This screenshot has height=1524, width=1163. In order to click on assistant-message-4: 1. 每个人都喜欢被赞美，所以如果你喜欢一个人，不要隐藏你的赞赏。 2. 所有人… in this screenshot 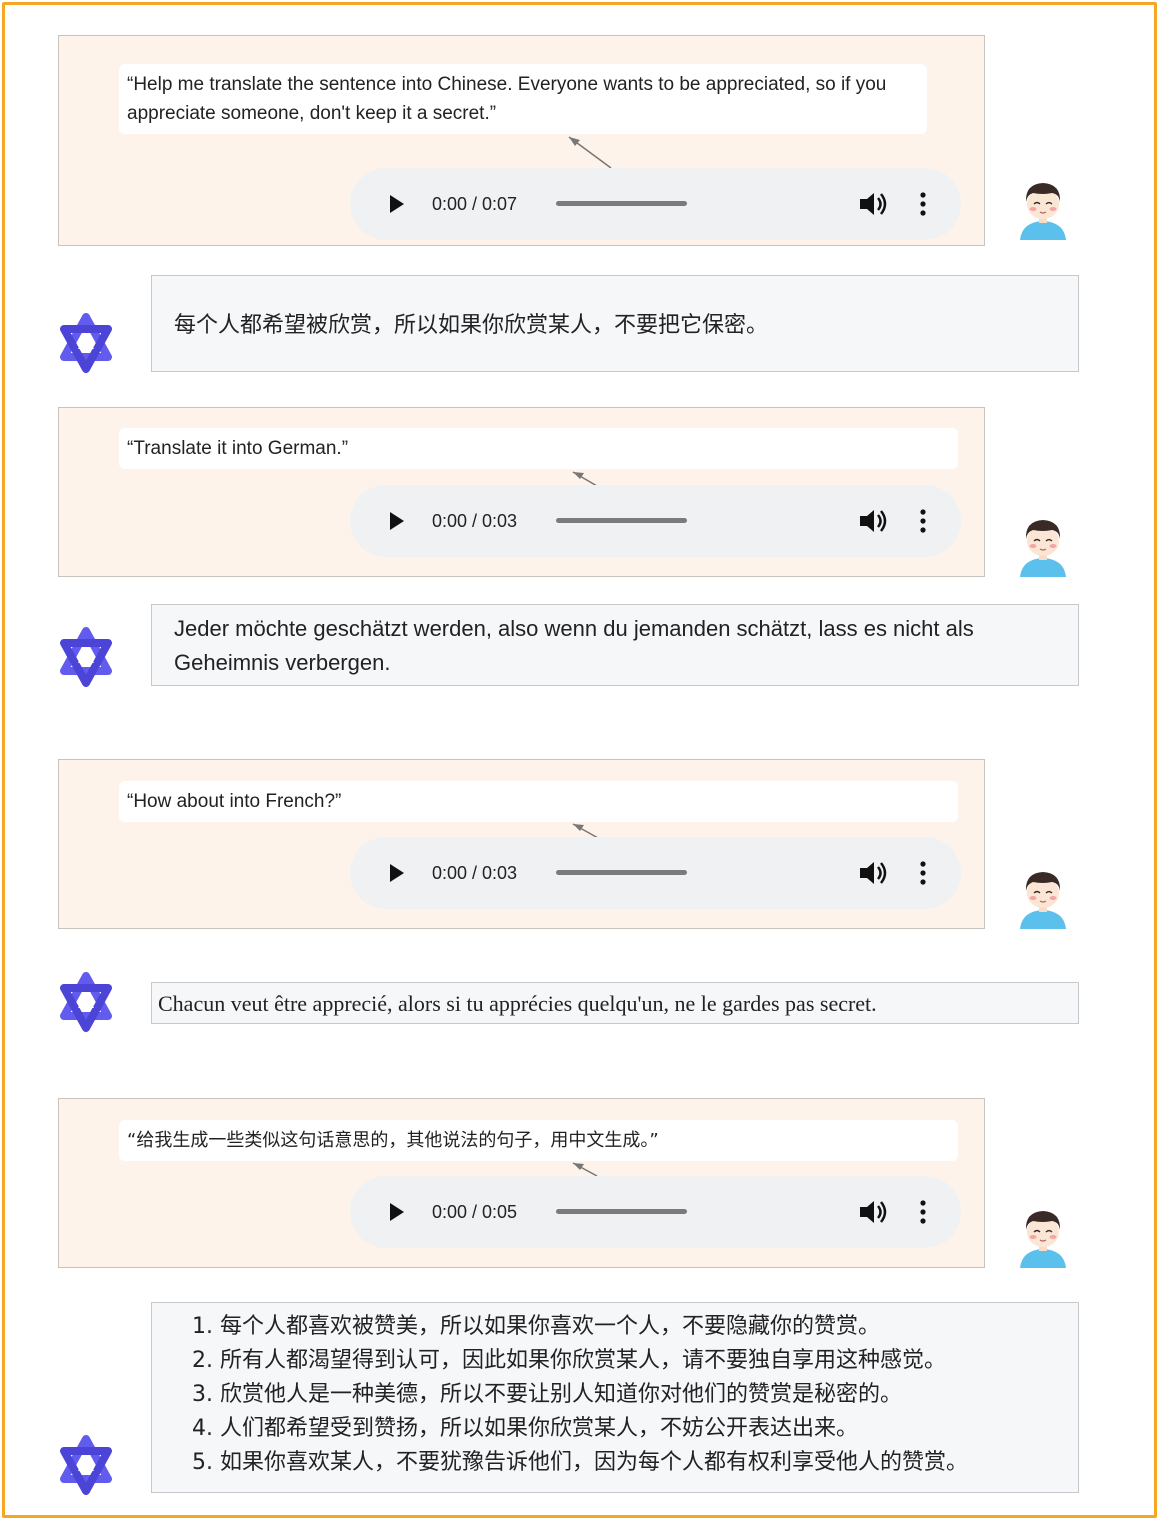, I will do `click(615, 1397)`.